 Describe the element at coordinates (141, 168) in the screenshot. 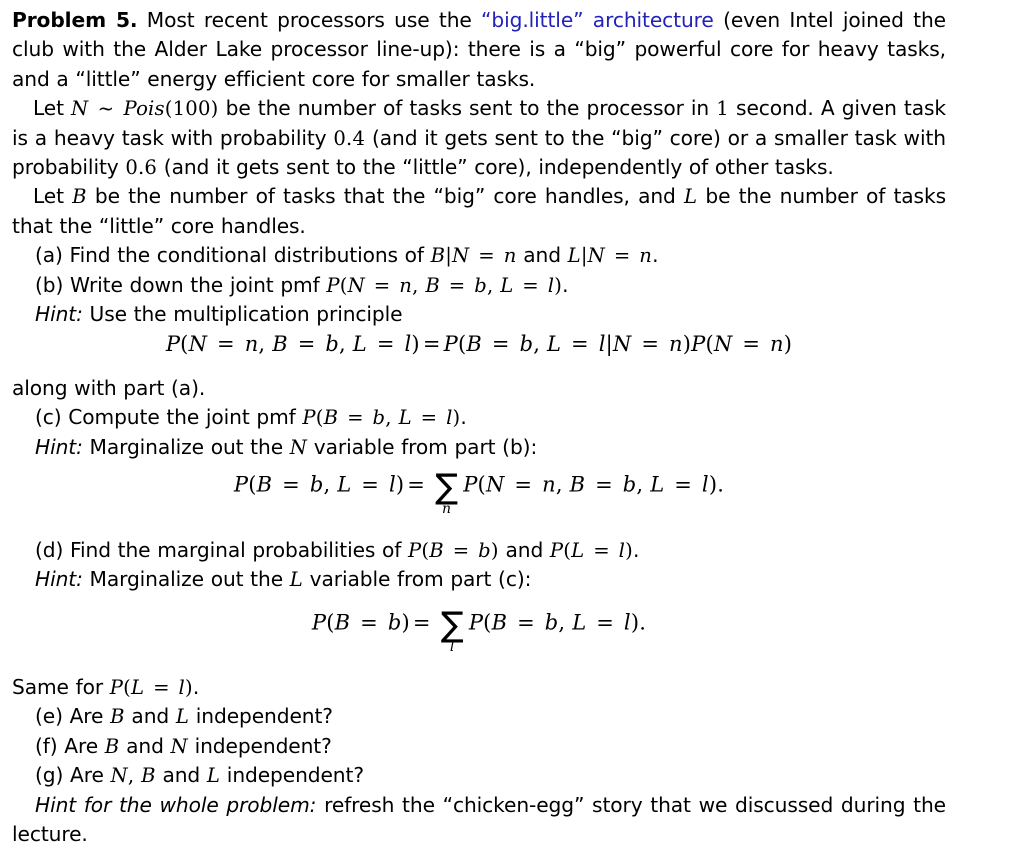

I see `math-prob-little: 0.6` at that location.